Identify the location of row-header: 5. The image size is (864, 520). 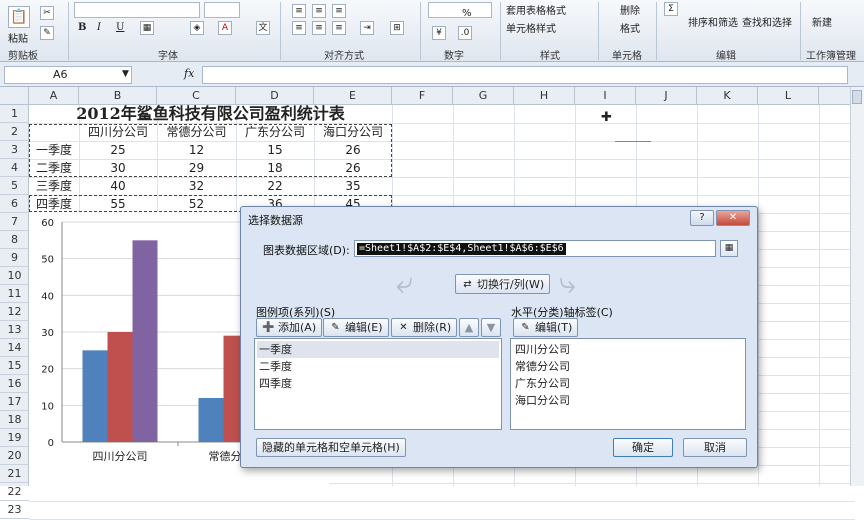
(14, 186).